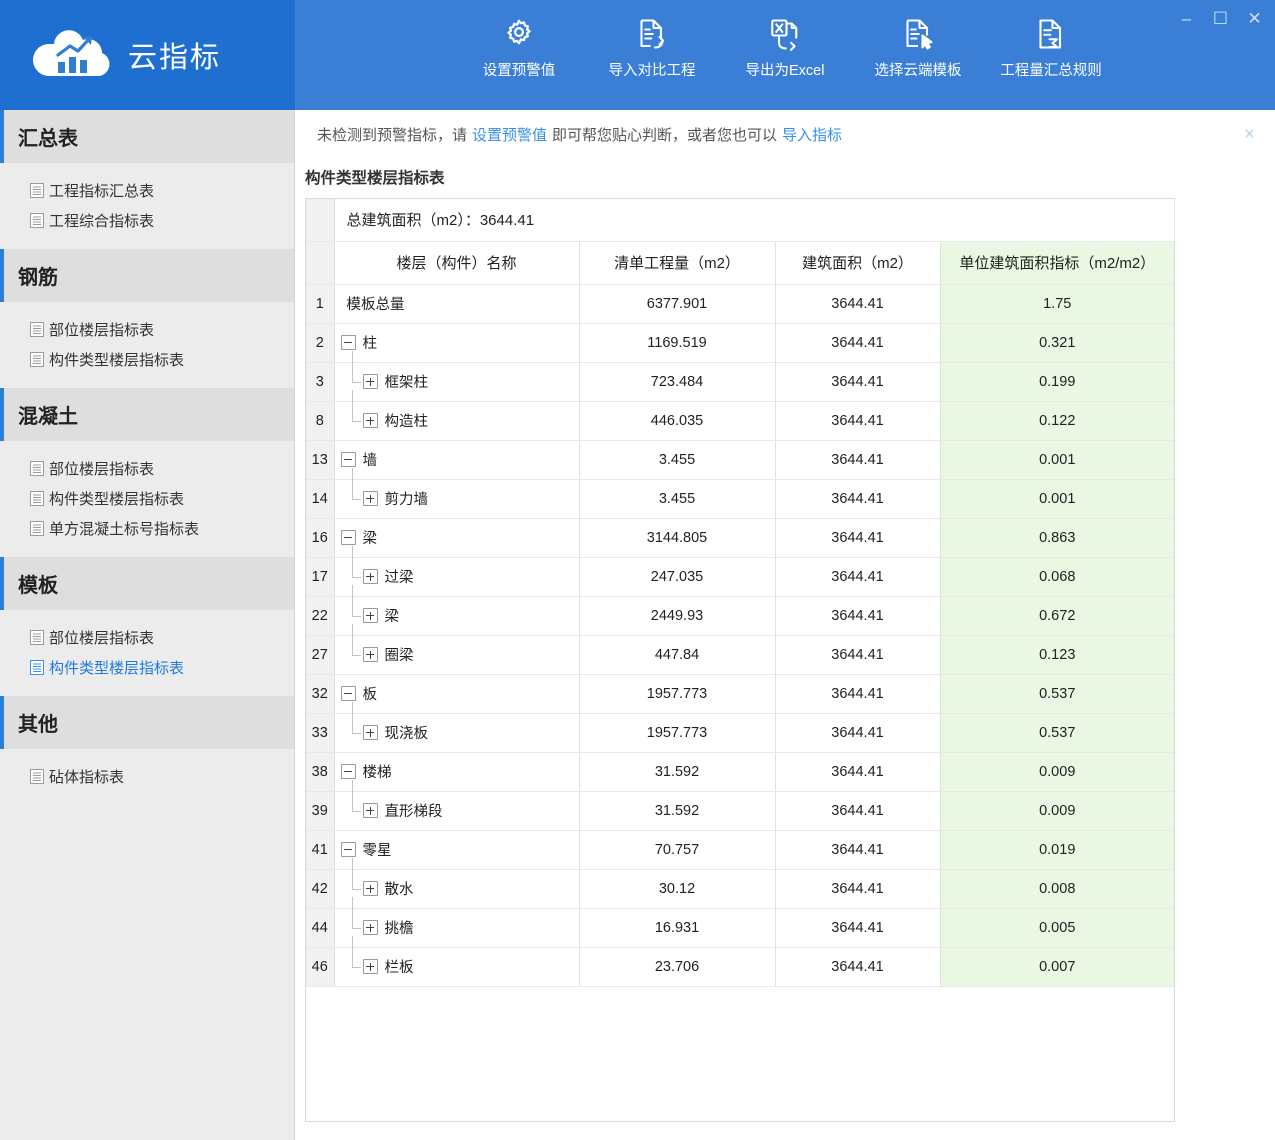  I want to click on row-name-wrapper: 过梁, so click(460, 570).